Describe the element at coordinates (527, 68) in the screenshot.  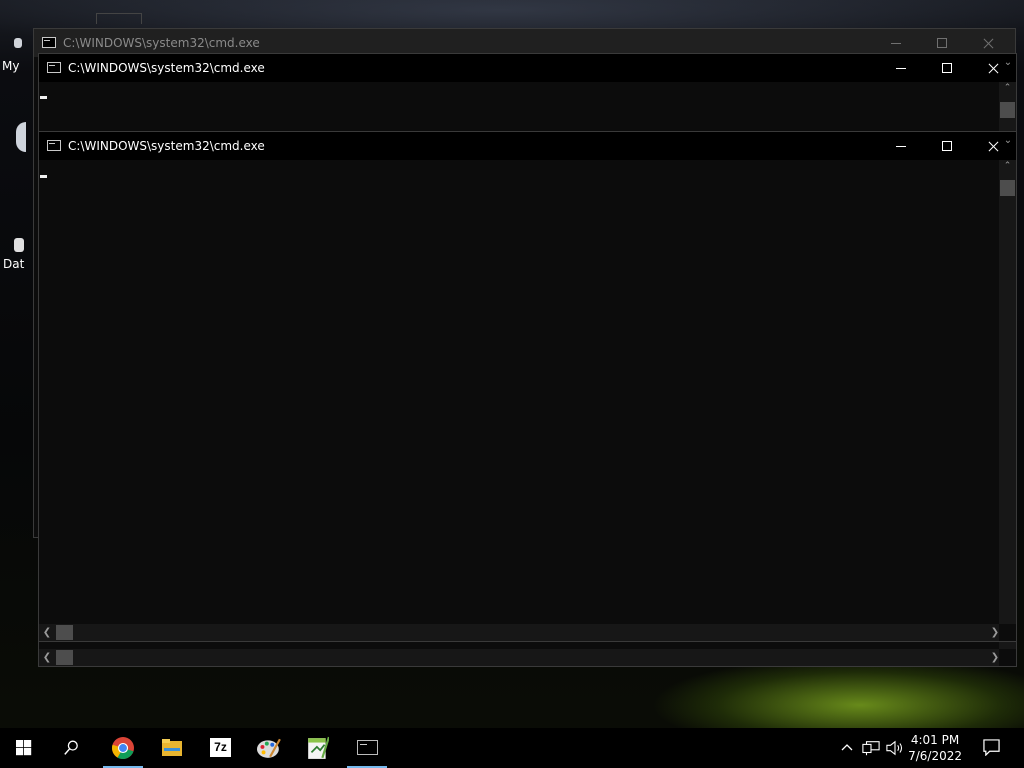
I see `cmd-window-middle-titlebar: C:\WINDOWS\system32\cmd.exe` at that location.